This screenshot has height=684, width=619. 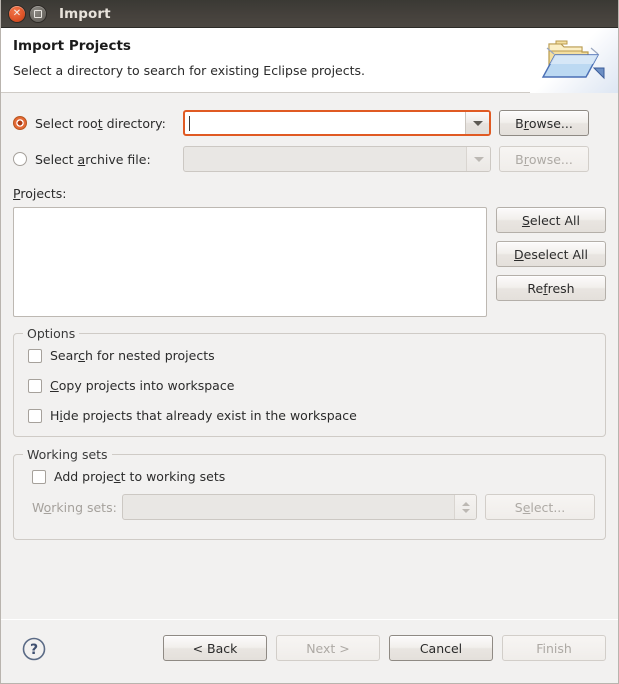 What do you see at coordinates (316, 385) in the screenshot?
I see `checkbox-copy-projects-into-workspace: Copy projects into workspace` at bounding box center [316, 385].